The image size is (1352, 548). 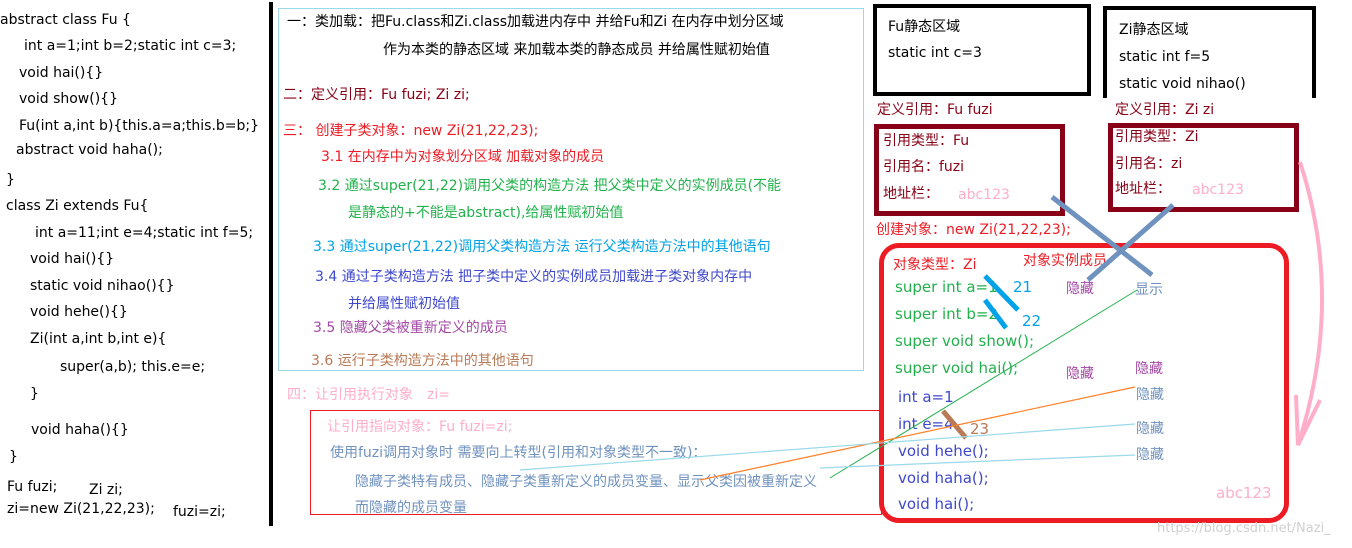 I want to click on cross-stroke, so click(x=1130, y=242).